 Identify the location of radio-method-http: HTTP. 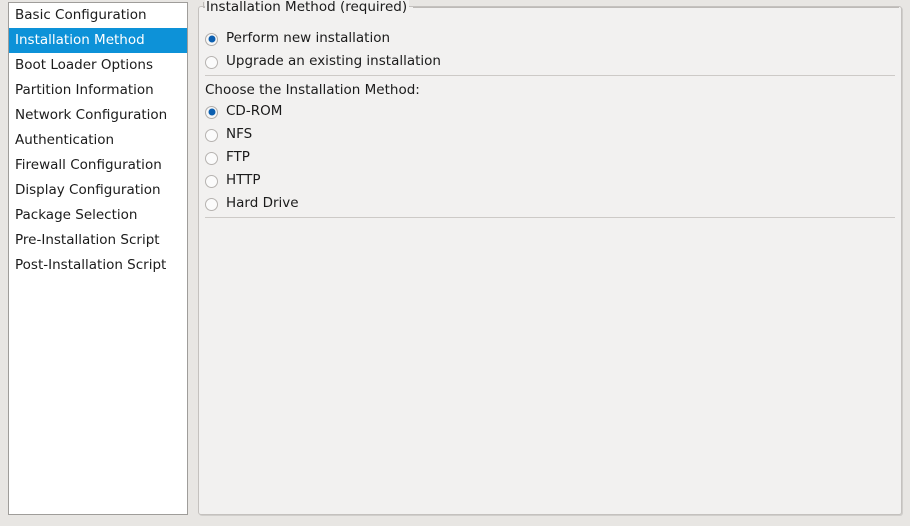
(233, 181).